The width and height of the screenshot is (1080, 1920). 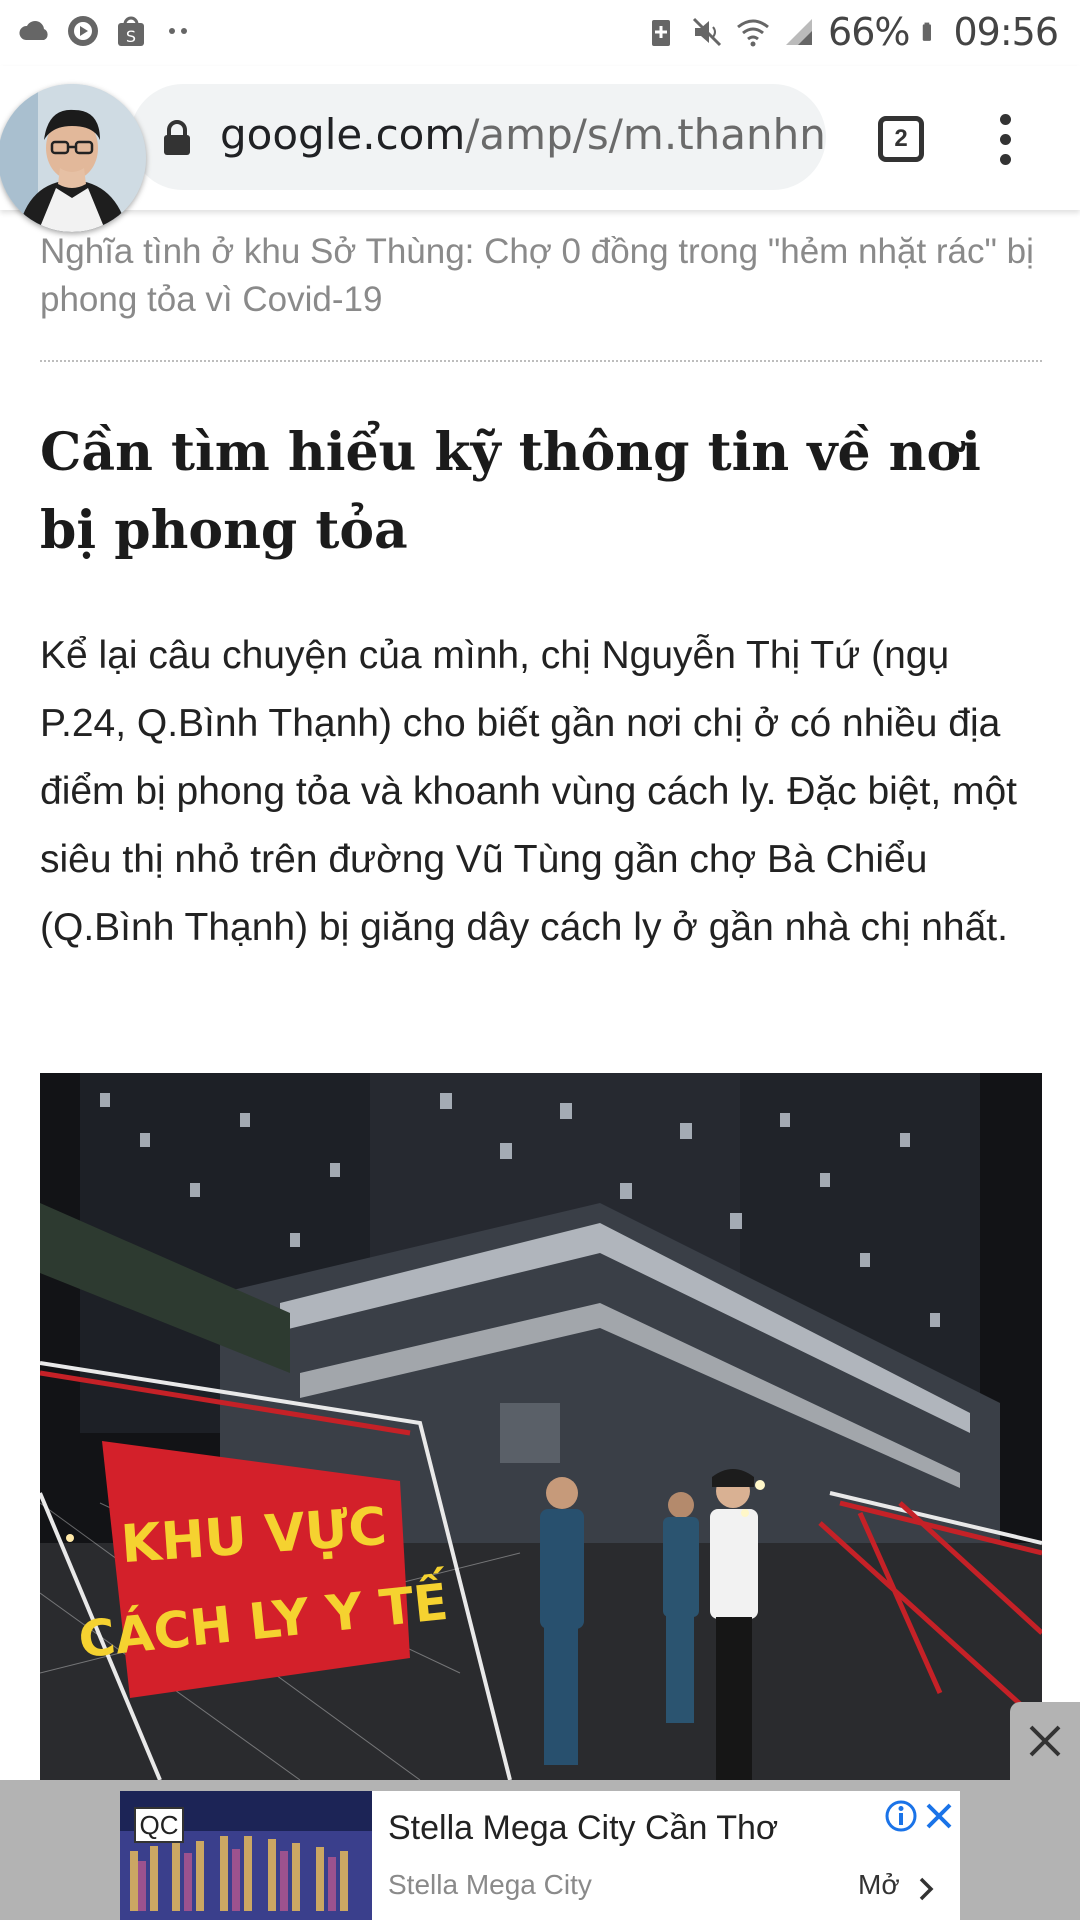 I want to click on address-bar: google.com/amp/s/m.thanhnien.v, so click(x=478, y=137).